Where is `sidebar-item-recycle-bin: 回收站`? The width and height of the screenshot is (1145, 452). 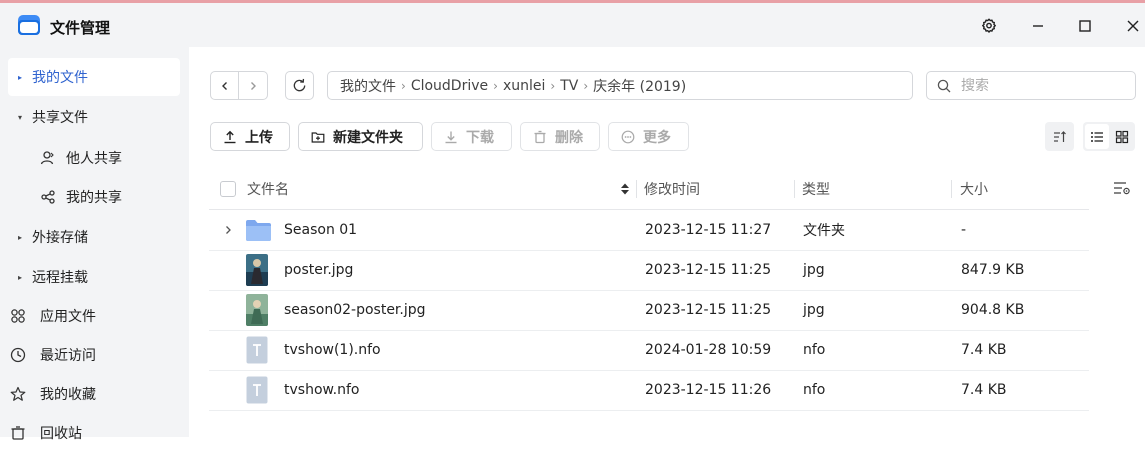
sidebar-item-recycle-bin: 回收站 is located at coordinates (94, 433).